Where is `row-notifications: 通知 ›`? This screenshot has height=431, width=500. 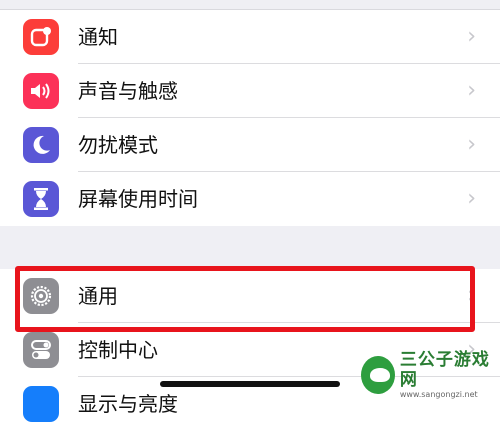
row-notifications: 通知 › is located at coordinates (250, 37).